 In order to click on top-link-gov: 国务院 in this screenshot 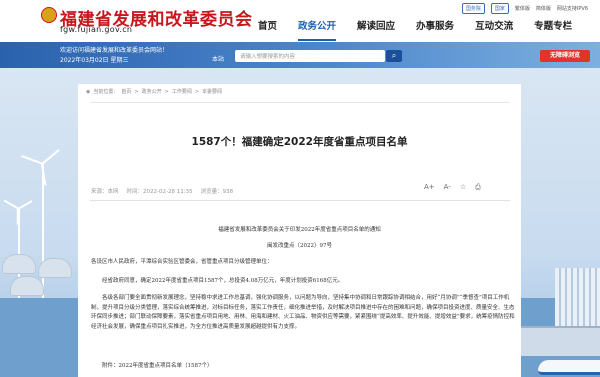, I will do `click(473, 8)`.